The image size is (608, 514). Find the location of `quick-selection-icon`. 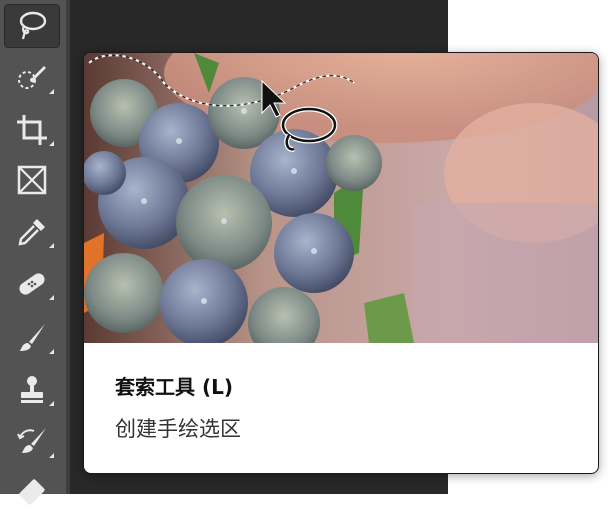

quick-selection-icon is located at coordinates (32, 77).